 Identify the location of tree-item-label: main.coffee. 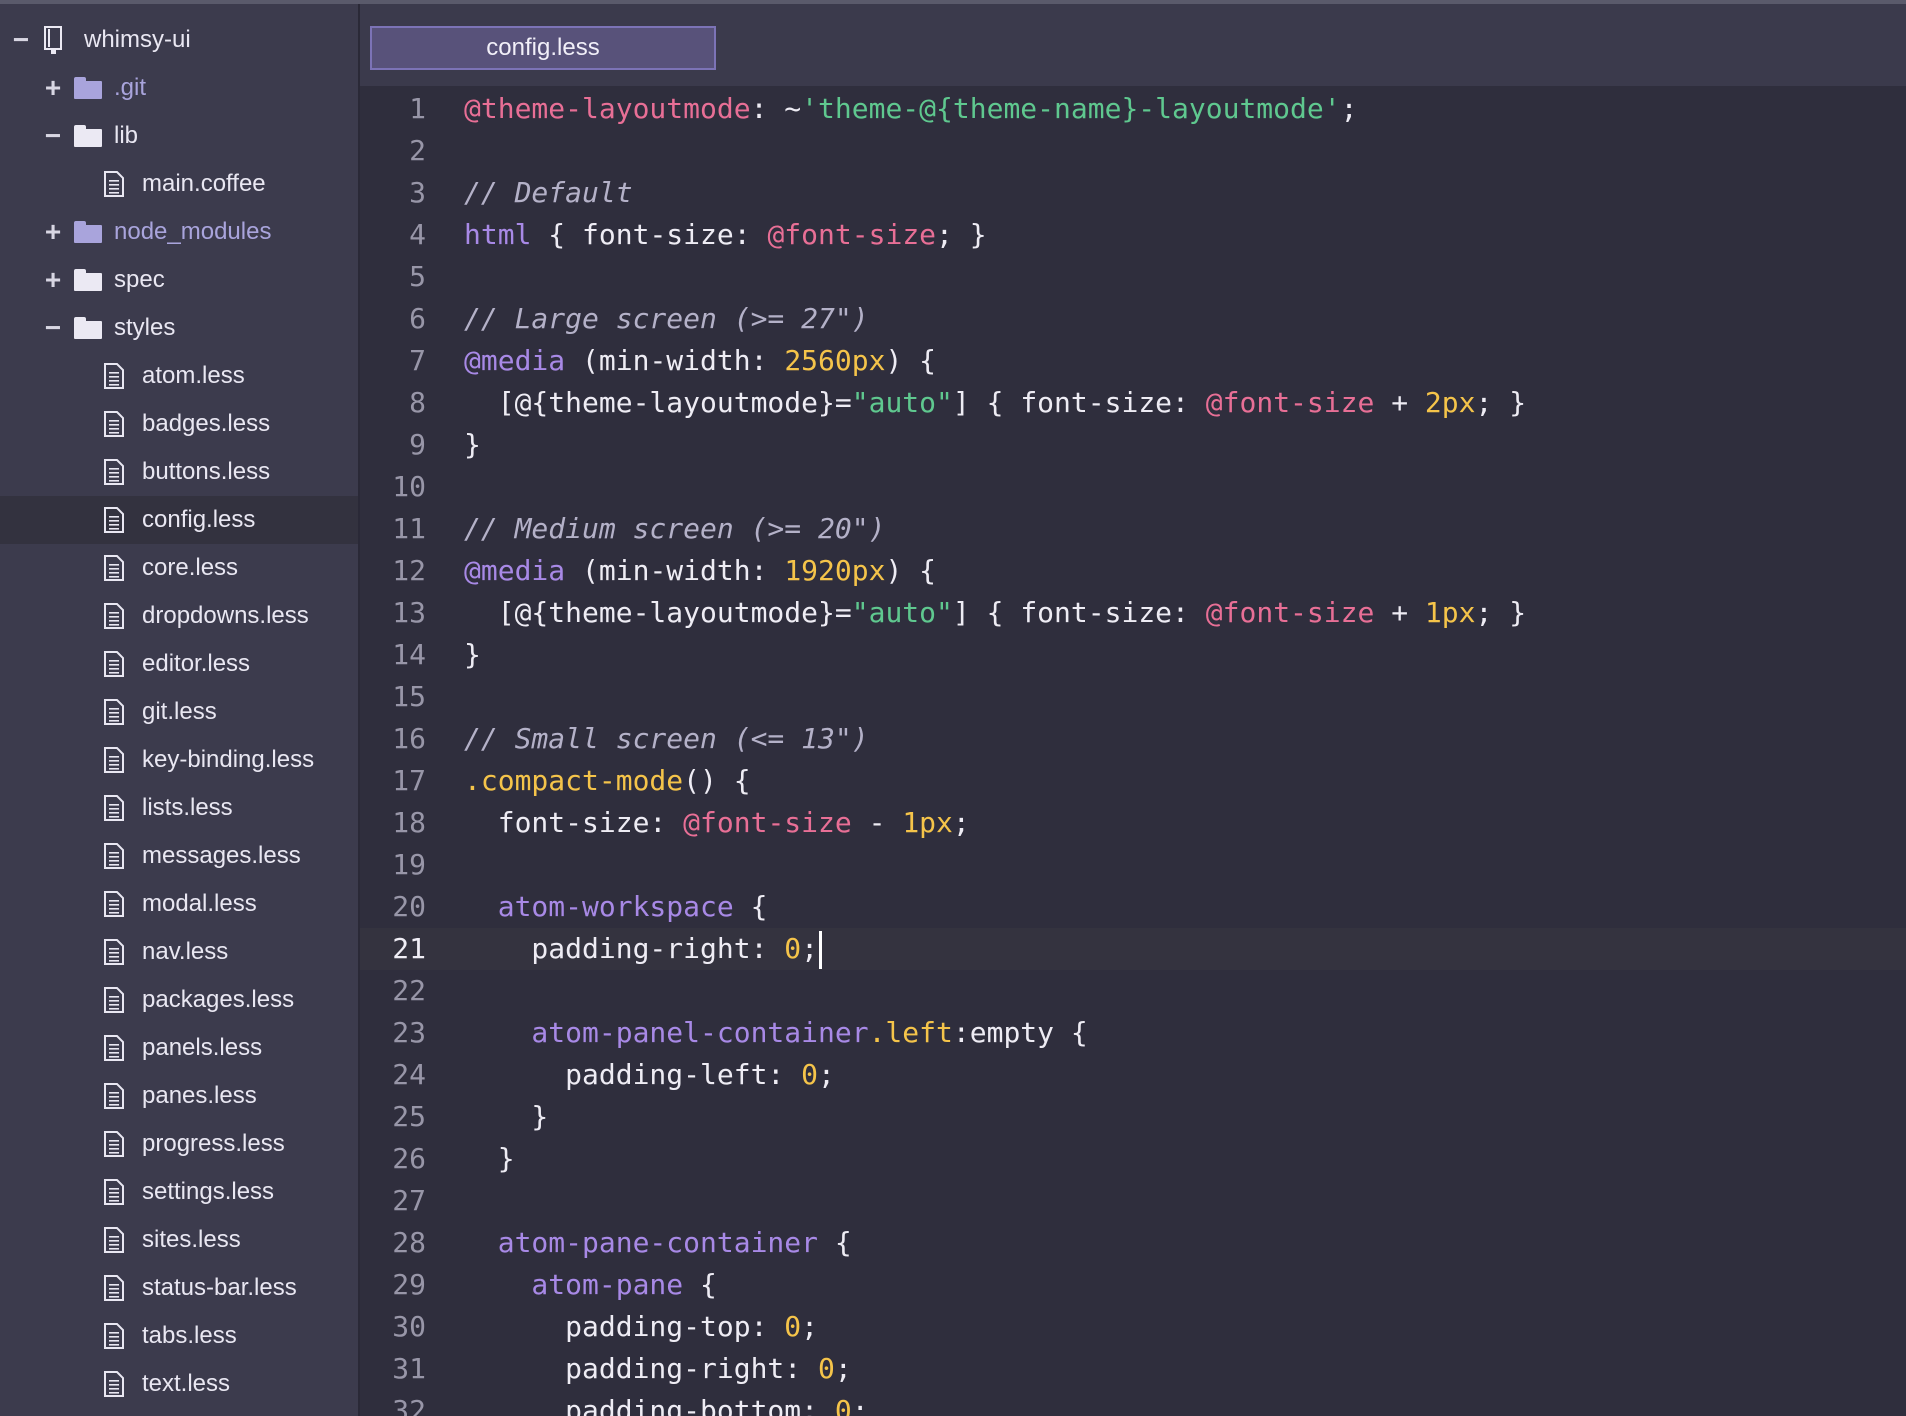
(204, 183).